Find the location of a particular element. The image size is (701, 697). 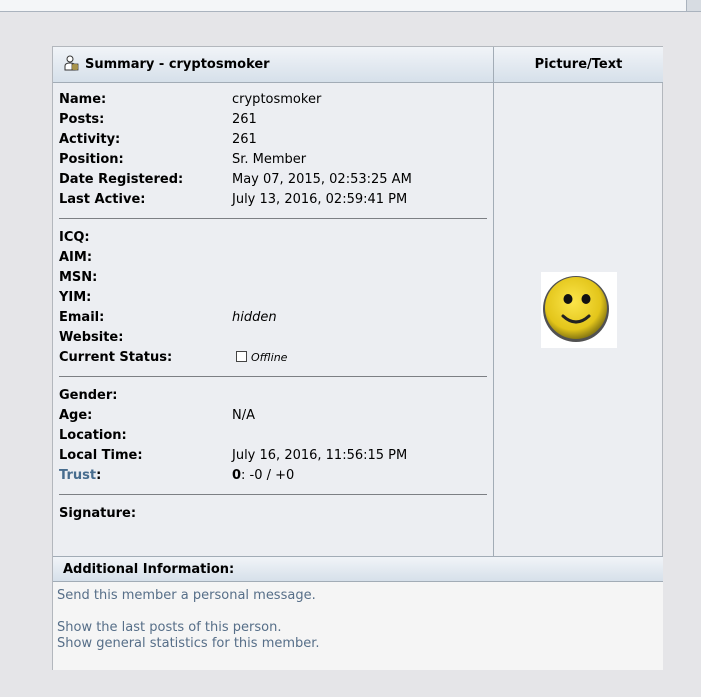

msn-label: MSN: is located at coordinates (78, 277).